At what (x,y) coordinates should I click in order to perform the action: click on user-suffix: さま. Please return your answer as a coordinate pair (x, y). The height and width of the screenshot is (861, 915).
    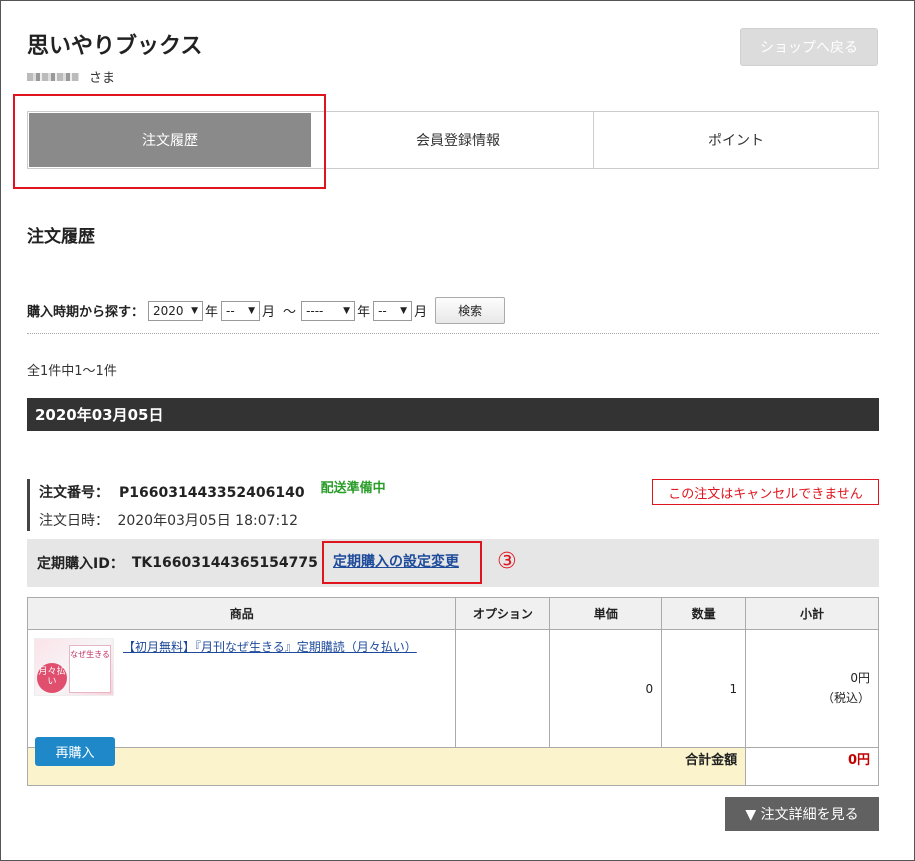
    Looking at the image, I should click on (102, 78).